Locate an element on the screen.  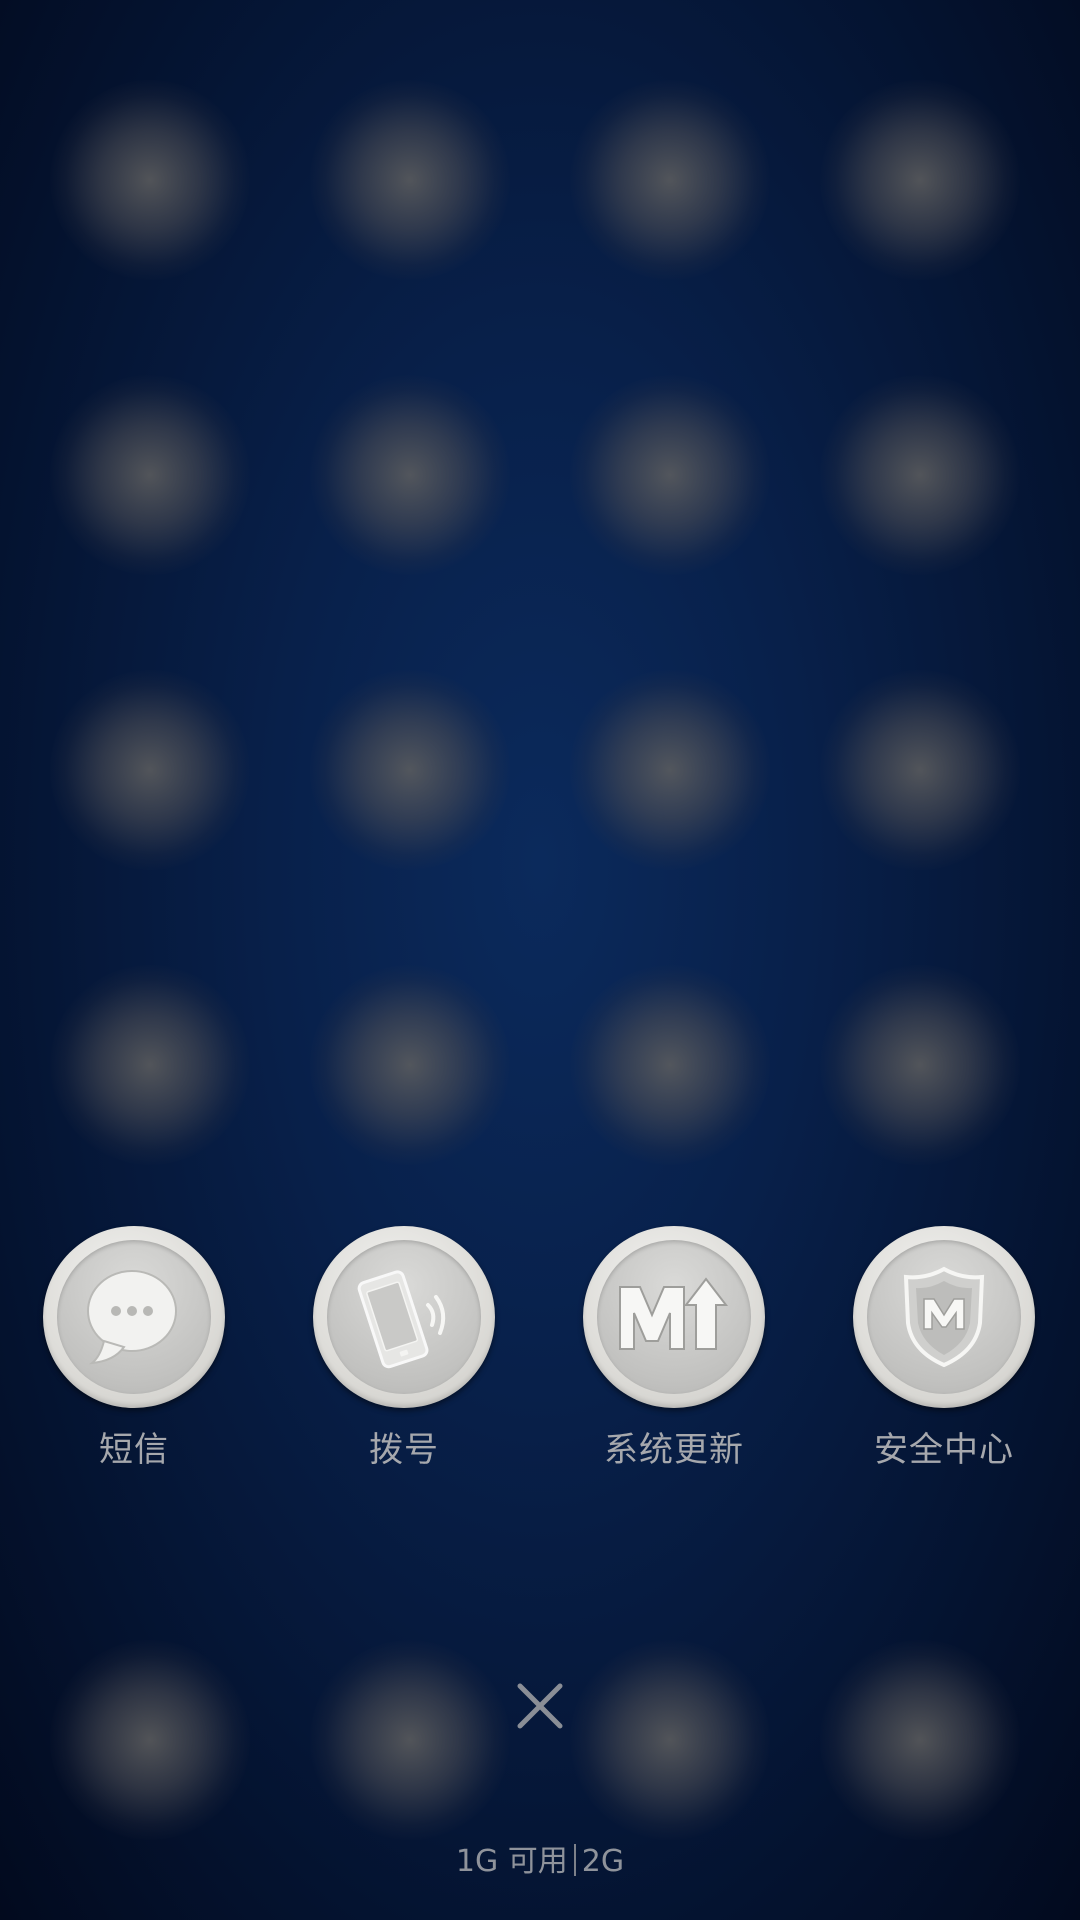
system-update-icon is located at coordinates (674, 1317).